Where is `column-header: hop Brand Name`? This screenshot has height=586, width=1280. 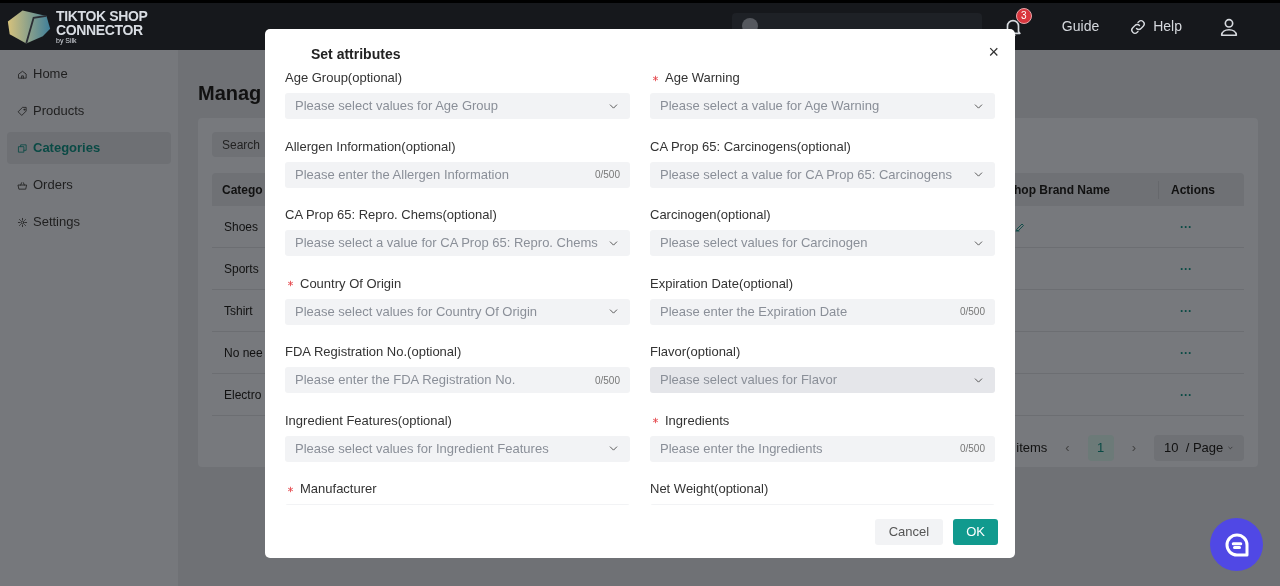
column-header: hop Brand Name is located at coordinates (1062, 190).